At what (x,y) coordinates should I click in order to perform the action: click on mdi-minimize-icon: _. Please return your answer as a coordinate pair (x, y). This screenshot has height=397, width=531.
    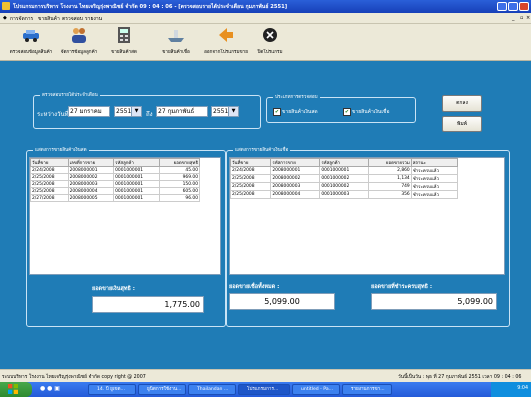
    Looking at the image, I should click on (513, 18).